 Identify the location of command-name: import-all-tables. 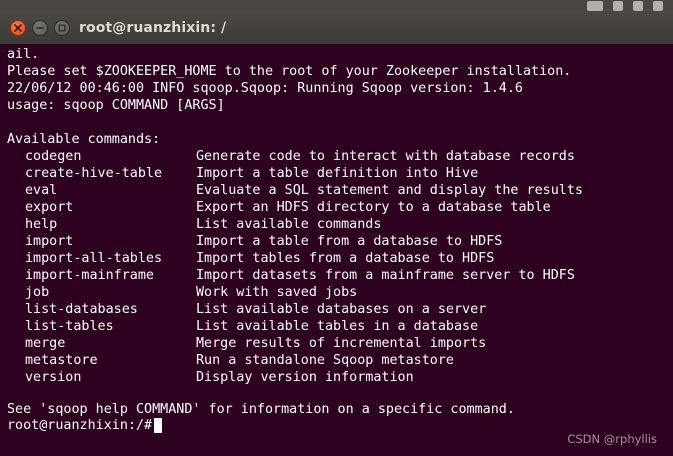
(94, 258).